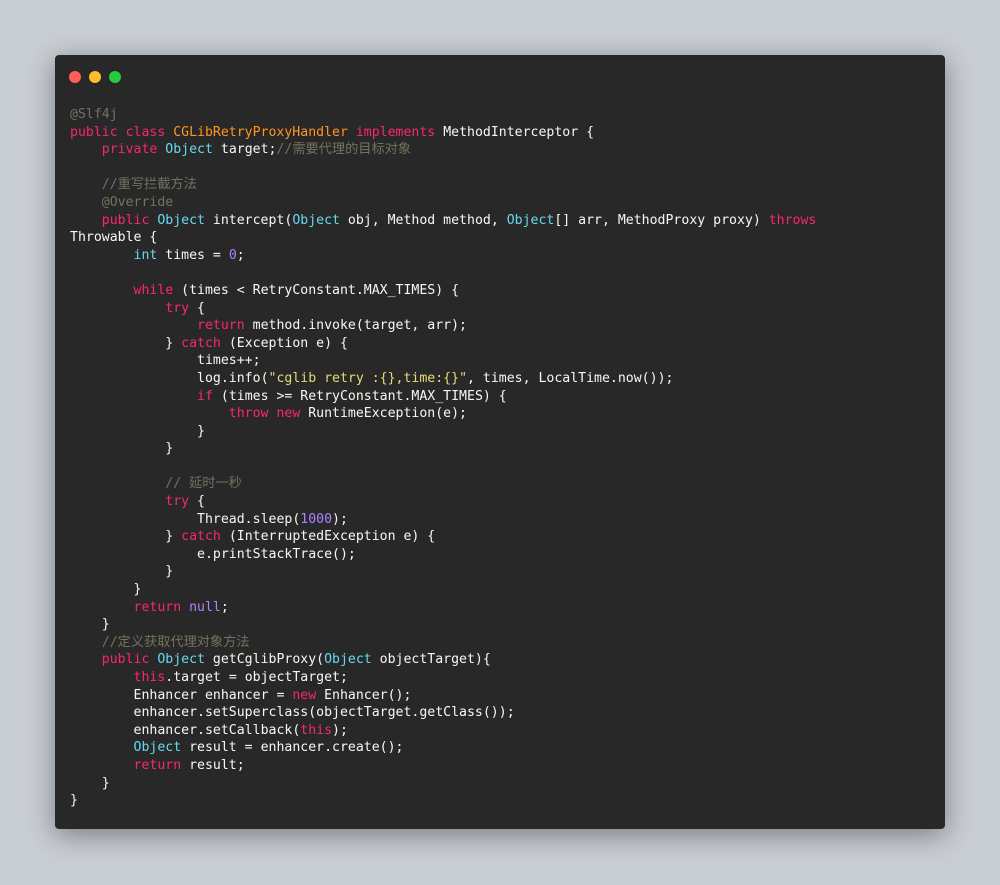  What do you see at coordinates (252, 220) in the screenshot?
I see `code-token: intercept(` at bounding box center [252, 220].